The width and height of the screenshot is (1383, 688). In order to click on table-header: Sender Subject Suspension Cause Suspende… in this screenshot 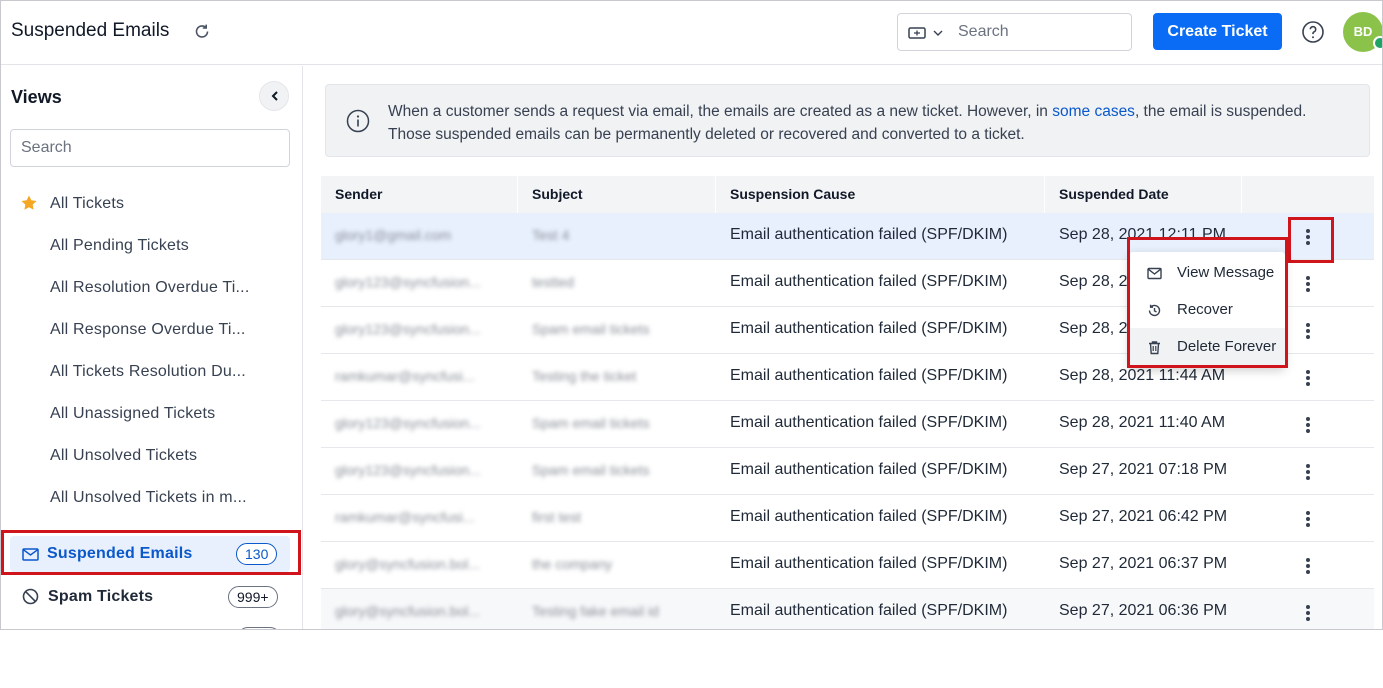, I will do `click(847, 194)`.